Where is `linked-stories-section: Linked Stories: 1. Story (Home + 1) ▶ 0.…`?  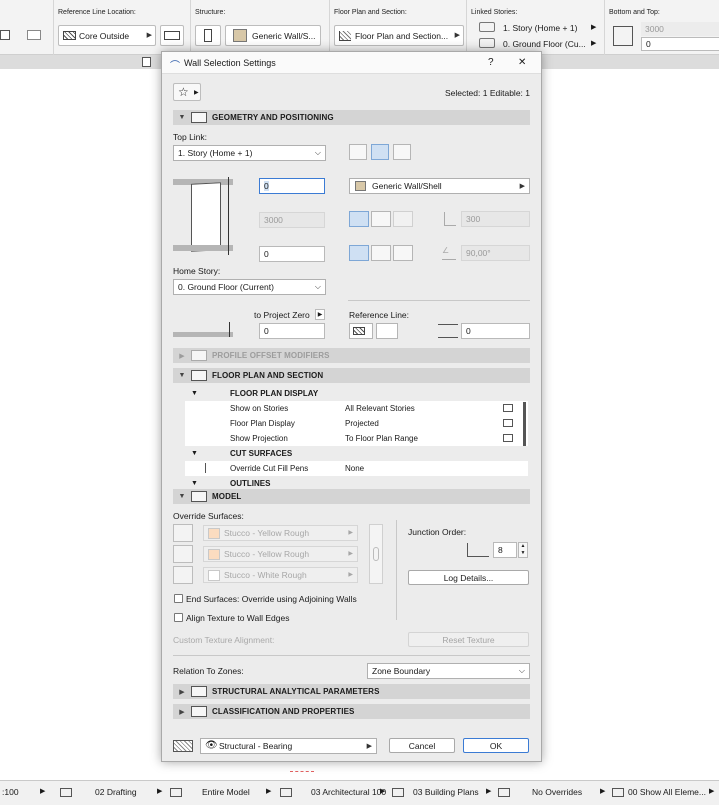 linked-stories-section: Linked Stories: 1. Story (Home + 1) ▶ 0.… is located at coordinates (535, 27).